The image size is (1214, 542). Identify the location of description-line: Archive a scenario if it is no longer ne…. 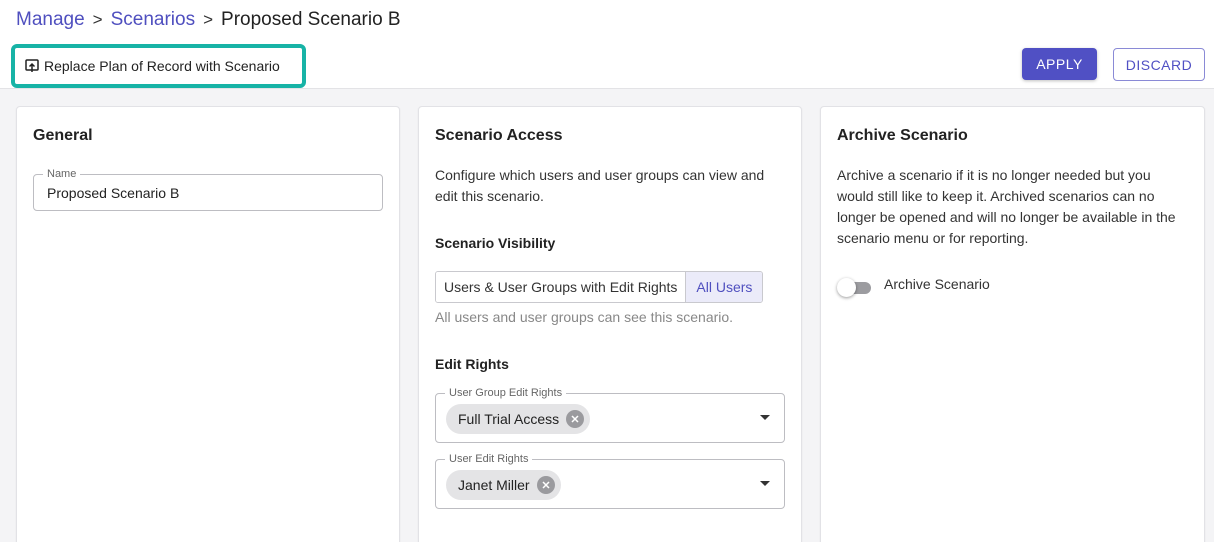
(994, 175).